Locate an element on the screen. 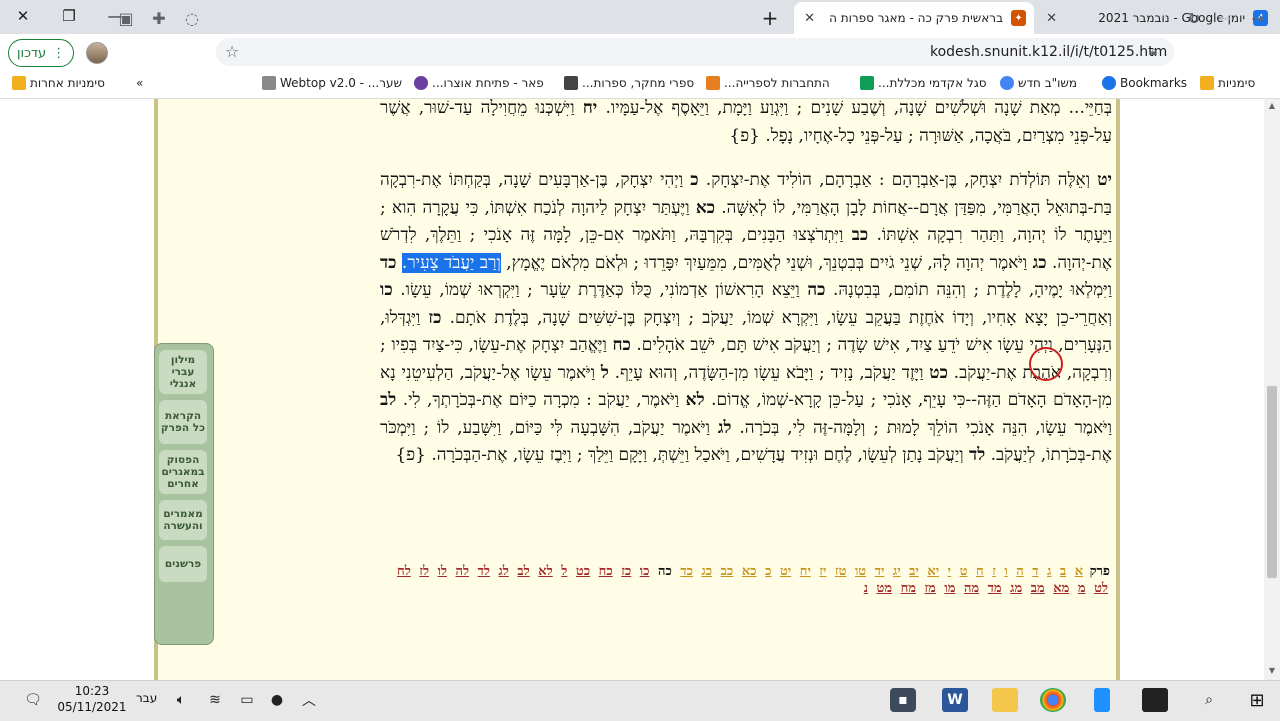 The width and height of the screenshot is (1280, 721). verse-number: כג is located at coordinates (1040, 263).